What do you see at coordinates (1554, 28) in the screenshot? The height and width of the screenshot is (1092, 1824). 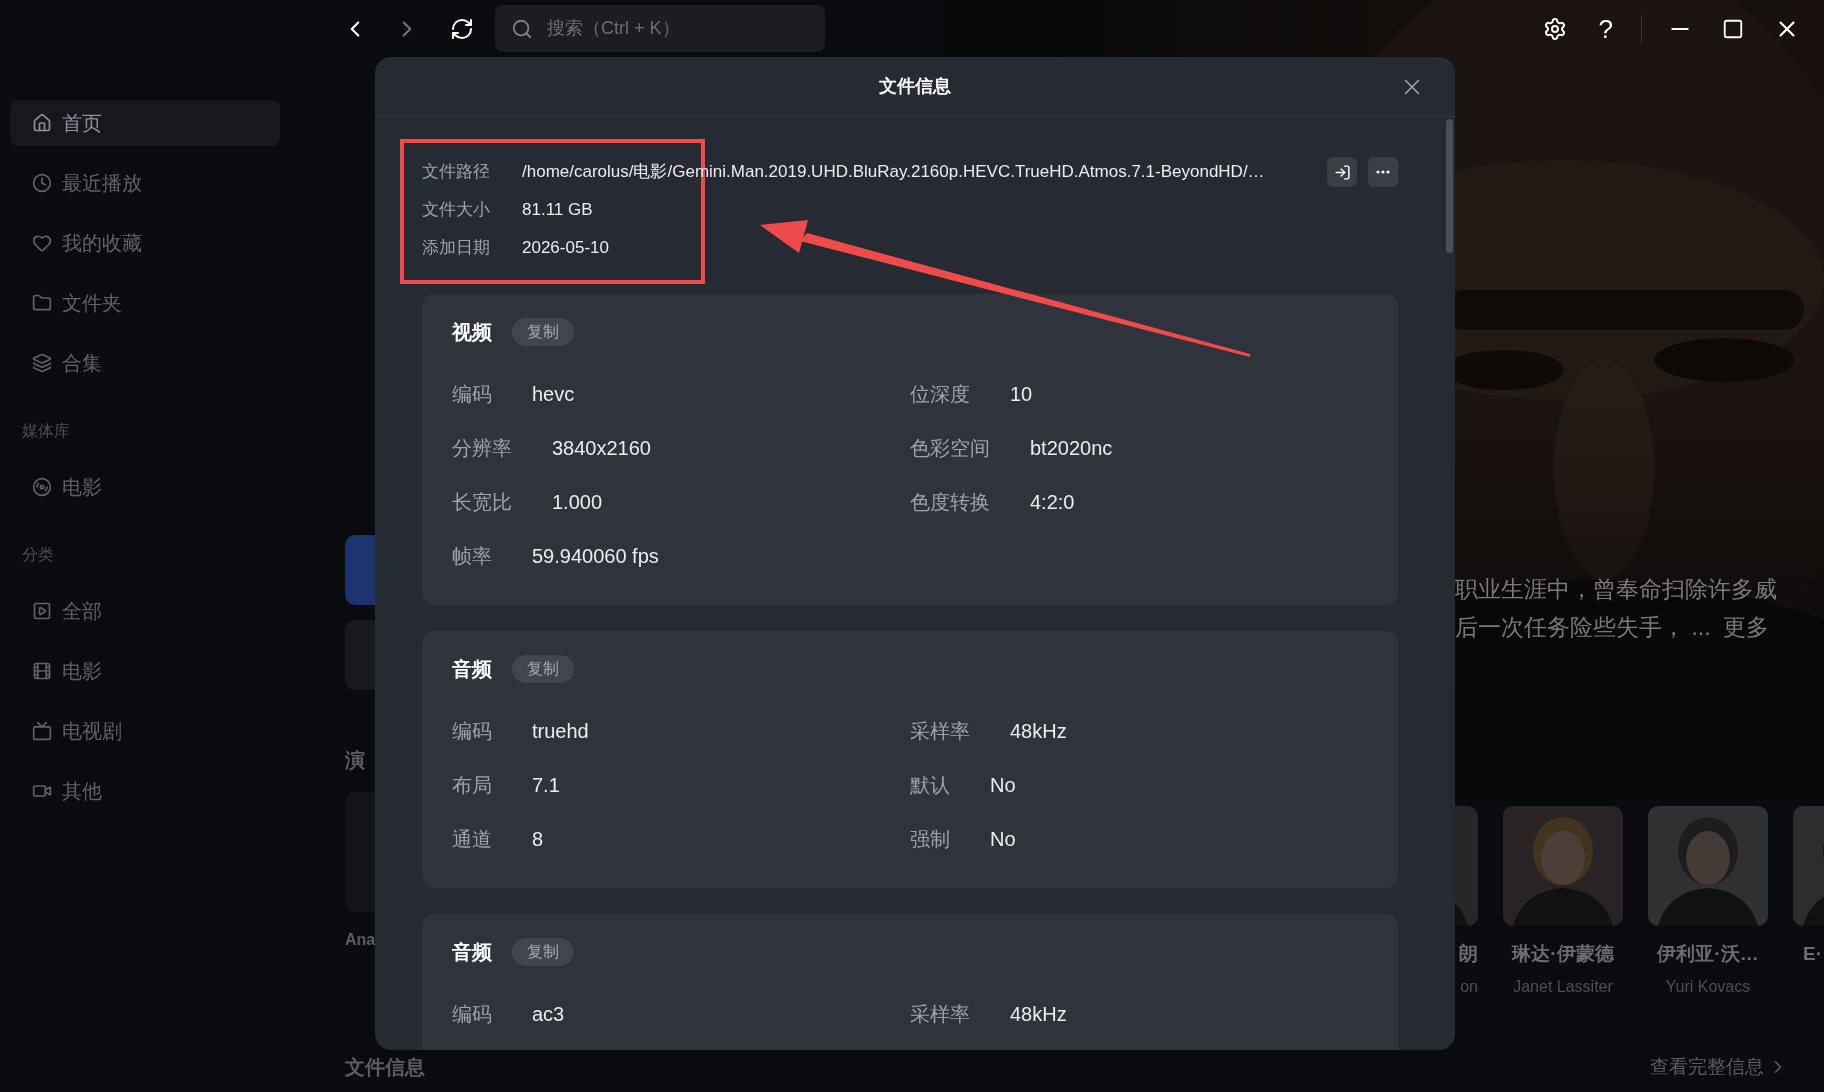 I see `settings-icon` at bounding box center [1554, 28].